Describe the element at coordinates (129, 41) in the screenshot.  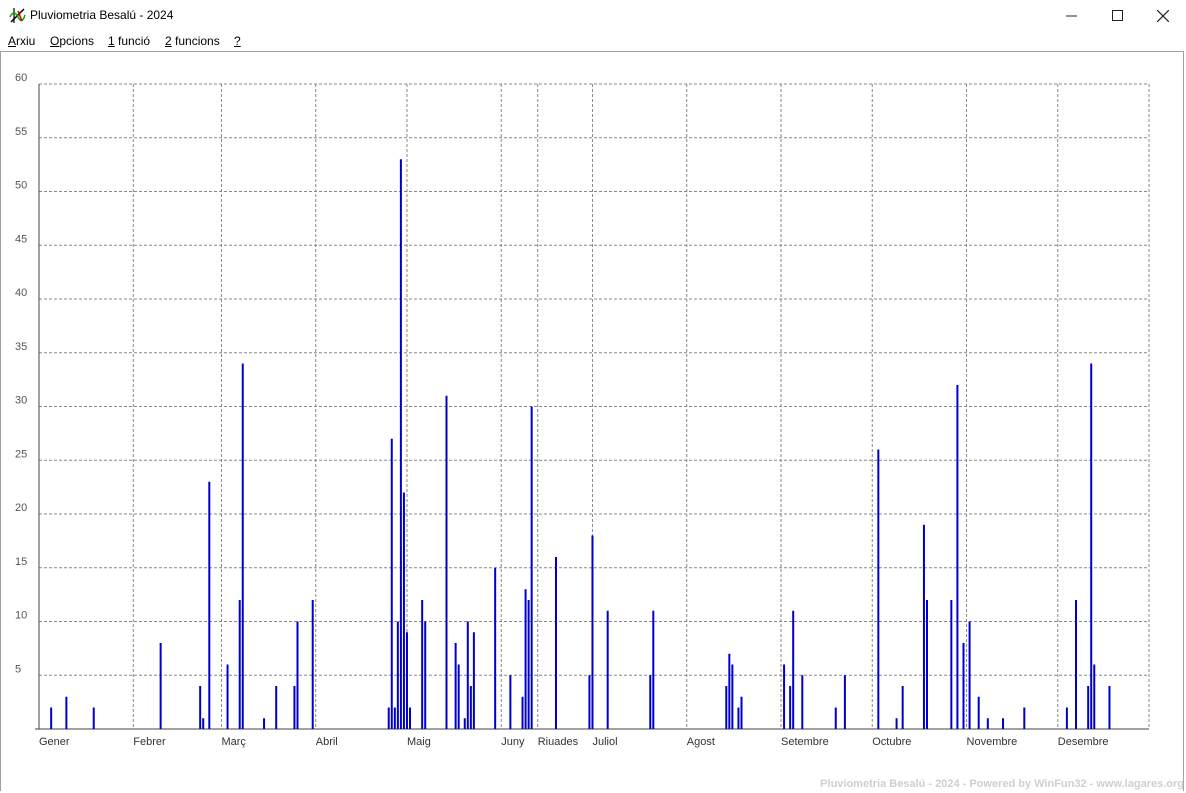
I see `menu-1-funcio: 1 funció` at that location.